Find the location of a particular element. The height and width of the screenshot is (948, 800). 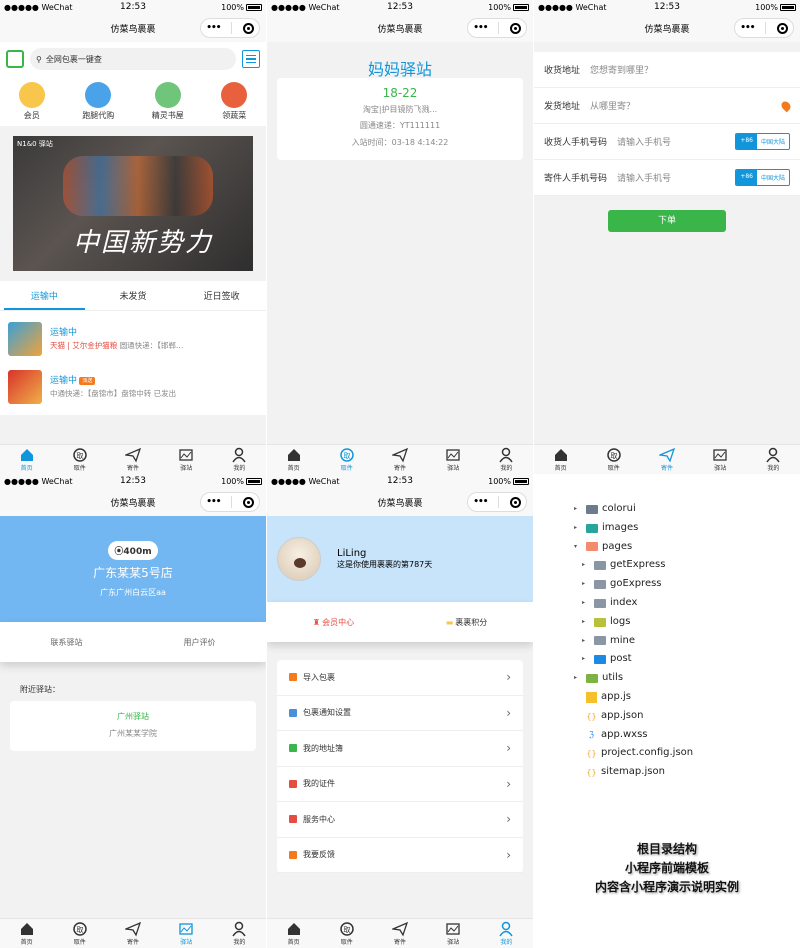

points-button: ▬ 裹裹积分 is located at coordinates (466, 622).